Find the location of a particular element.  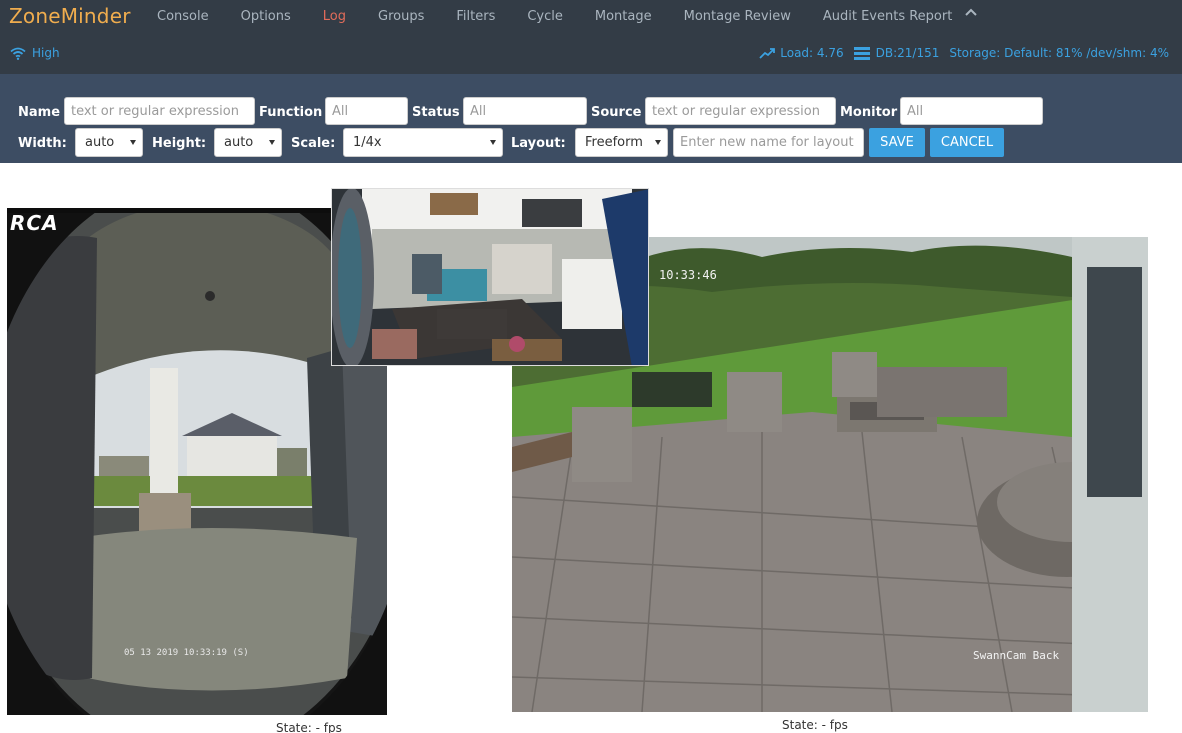

back-timestamp: 10:33:46 is located at coordinates (688, 275).